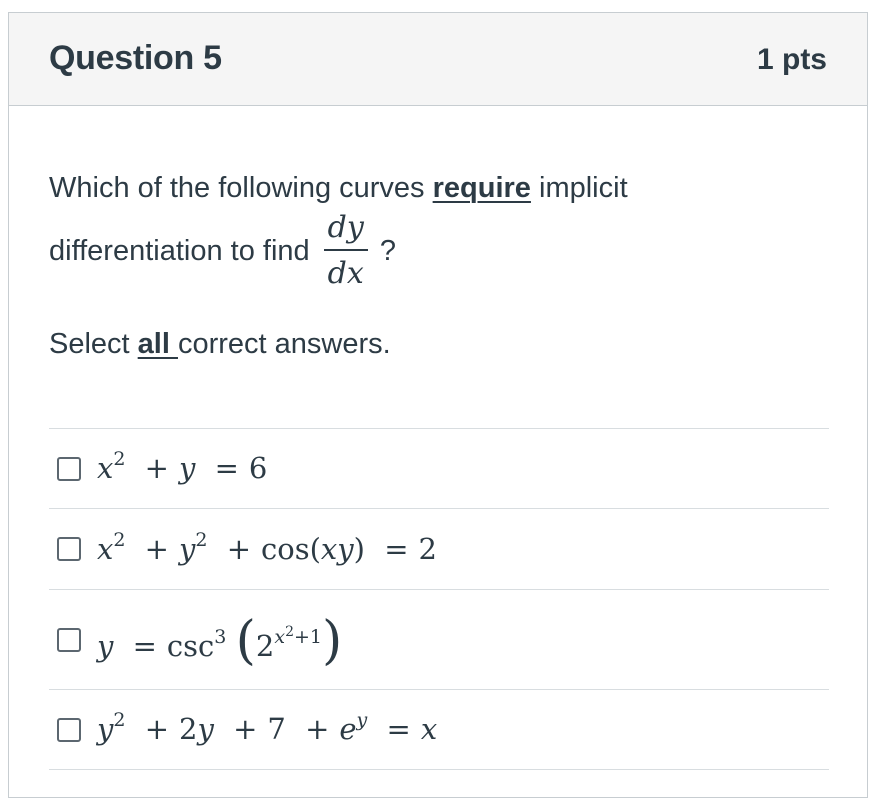 This screenshot has height=810, width=878. What do you see at coordinates (579, 188) in the screenshot?
I see `prompt-text: implicit` at bounding box center [579, 188].